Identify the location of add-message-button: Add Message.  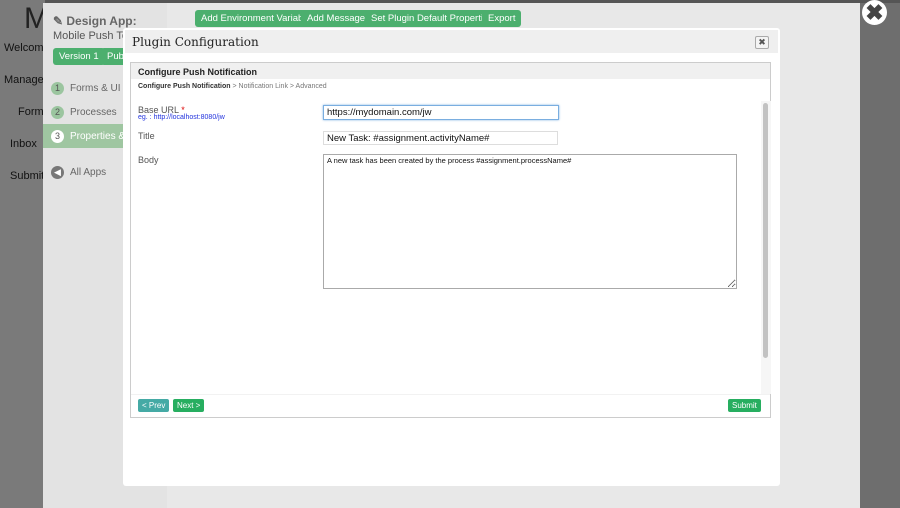
(336, 18).